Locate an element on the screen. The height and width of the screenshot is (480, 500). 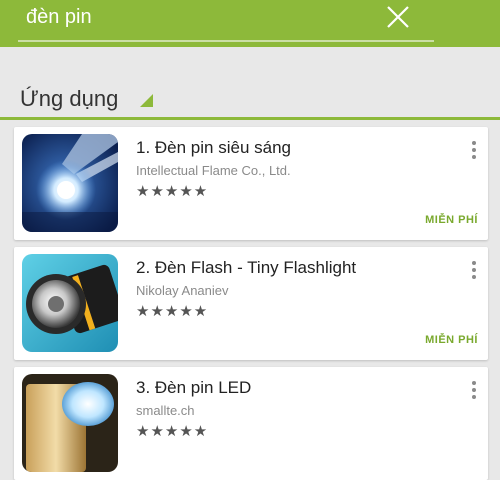
clear-search-button is located at coordinates (398, 17).